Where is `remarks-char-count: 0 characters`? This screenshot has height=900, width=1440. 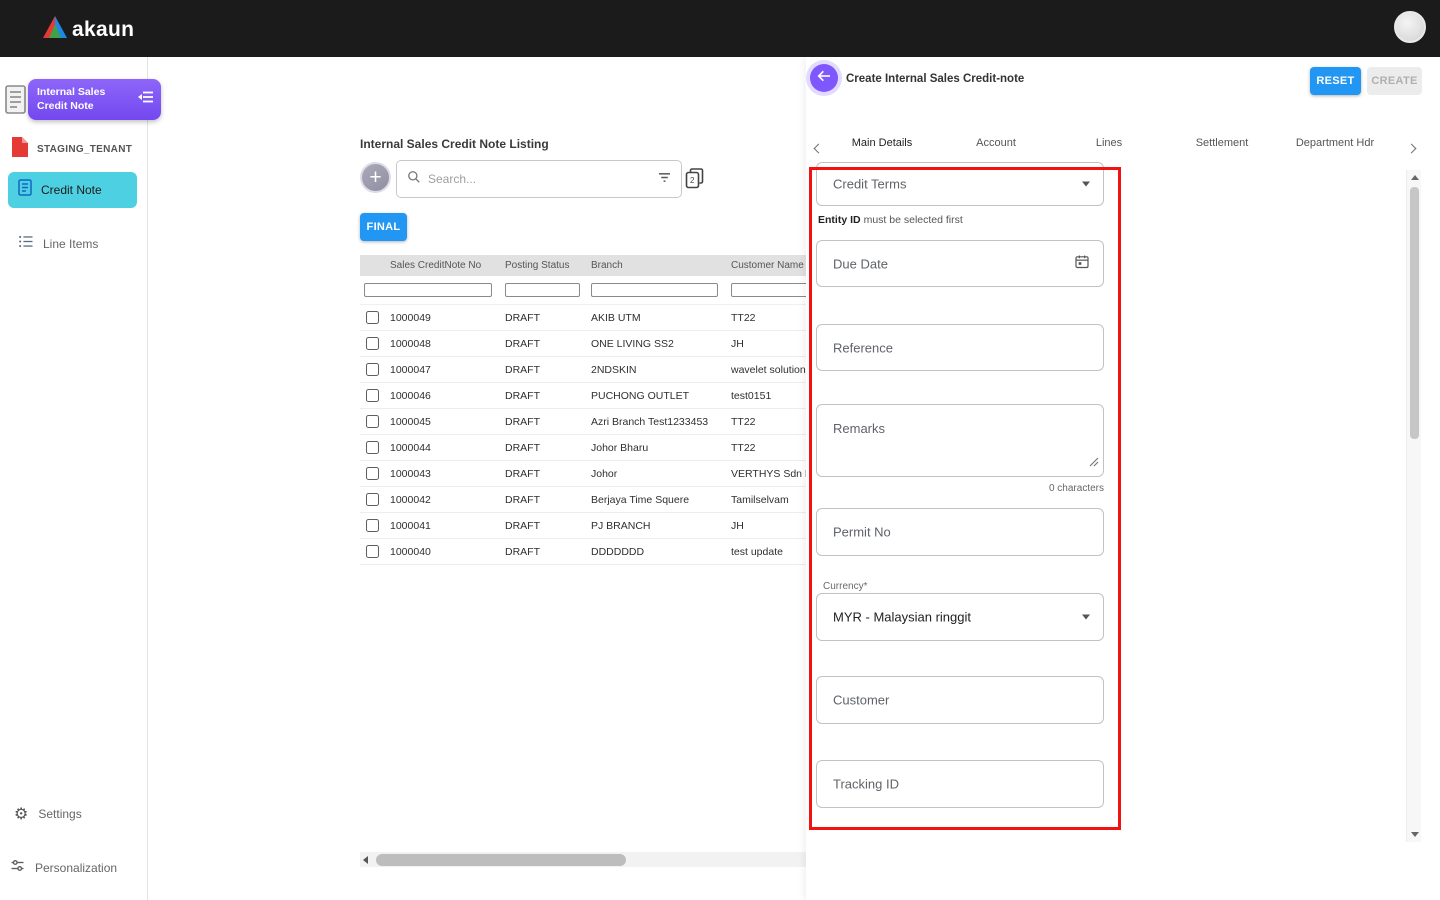
remarks-char-count: 0 characters is located at coordinates (1076, 488).